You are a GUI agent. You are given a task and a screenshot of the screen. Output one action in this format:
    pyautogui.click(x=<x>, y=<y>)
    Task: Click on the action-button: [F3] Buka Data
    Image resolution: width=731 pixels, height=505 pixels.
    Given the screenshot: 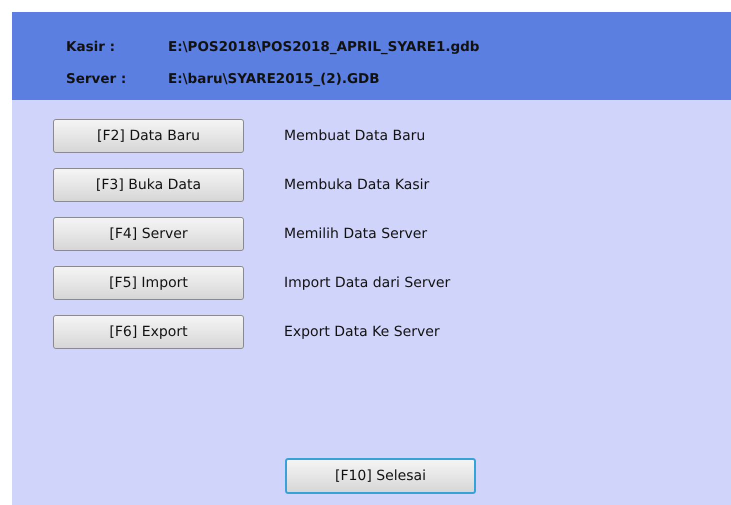 What is the action you would take?
    pyautogui.click(x=148, y=185)
    